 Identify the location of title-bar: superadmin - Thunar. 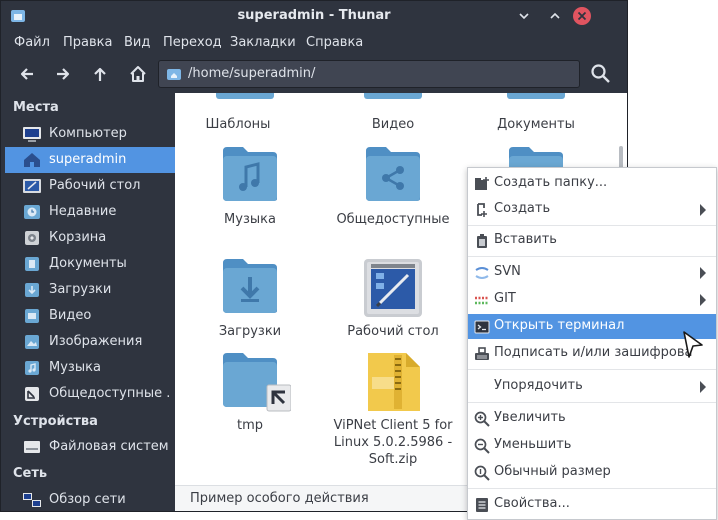
(314, 16).